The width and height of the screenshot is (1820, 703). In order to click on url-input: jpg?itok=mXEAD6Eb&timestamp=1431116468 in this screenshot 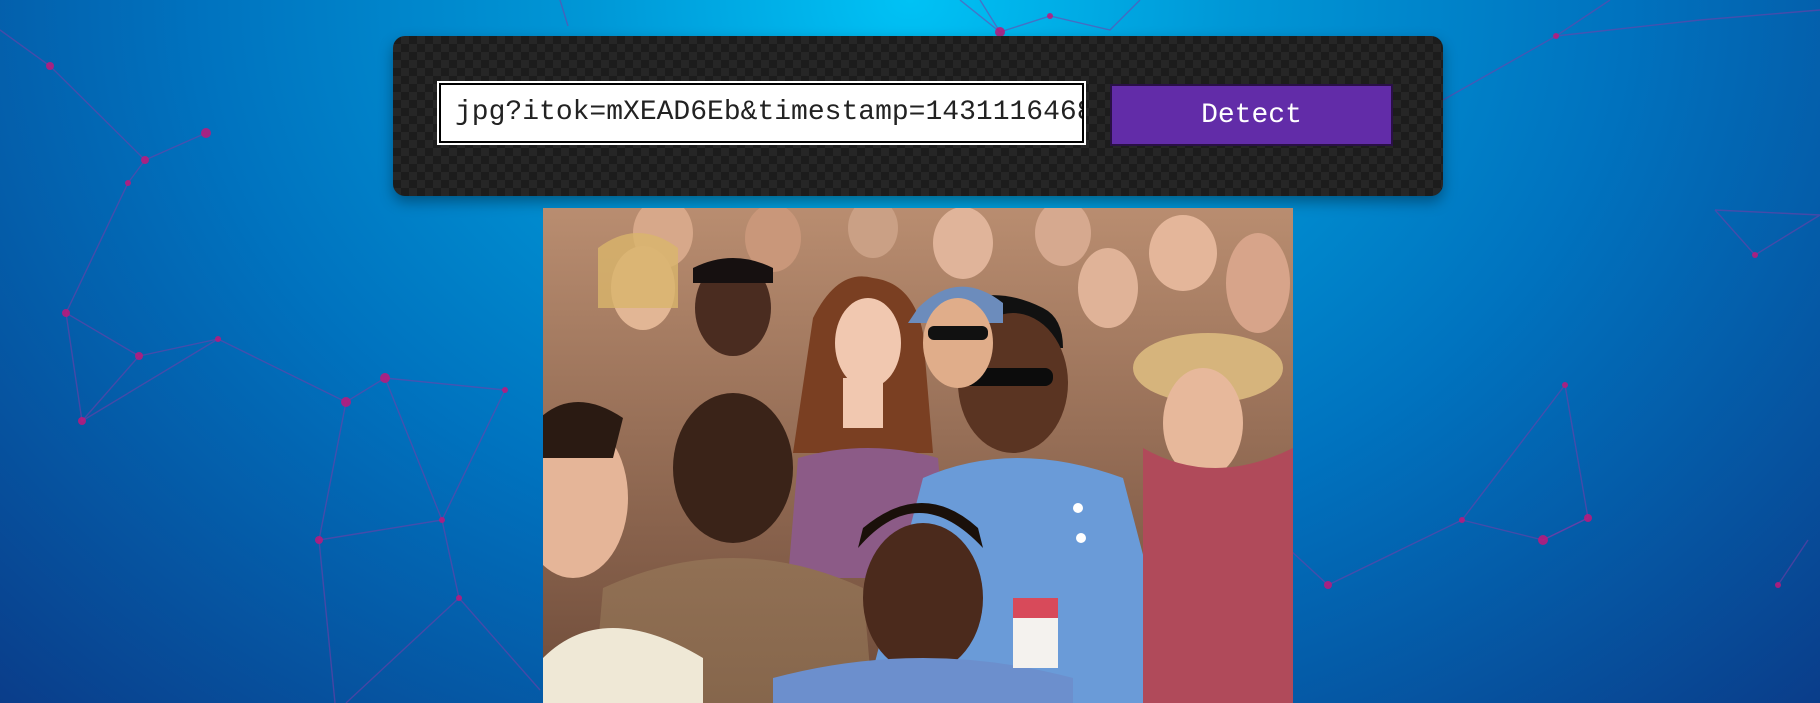, I will do `click(761, 113)`.